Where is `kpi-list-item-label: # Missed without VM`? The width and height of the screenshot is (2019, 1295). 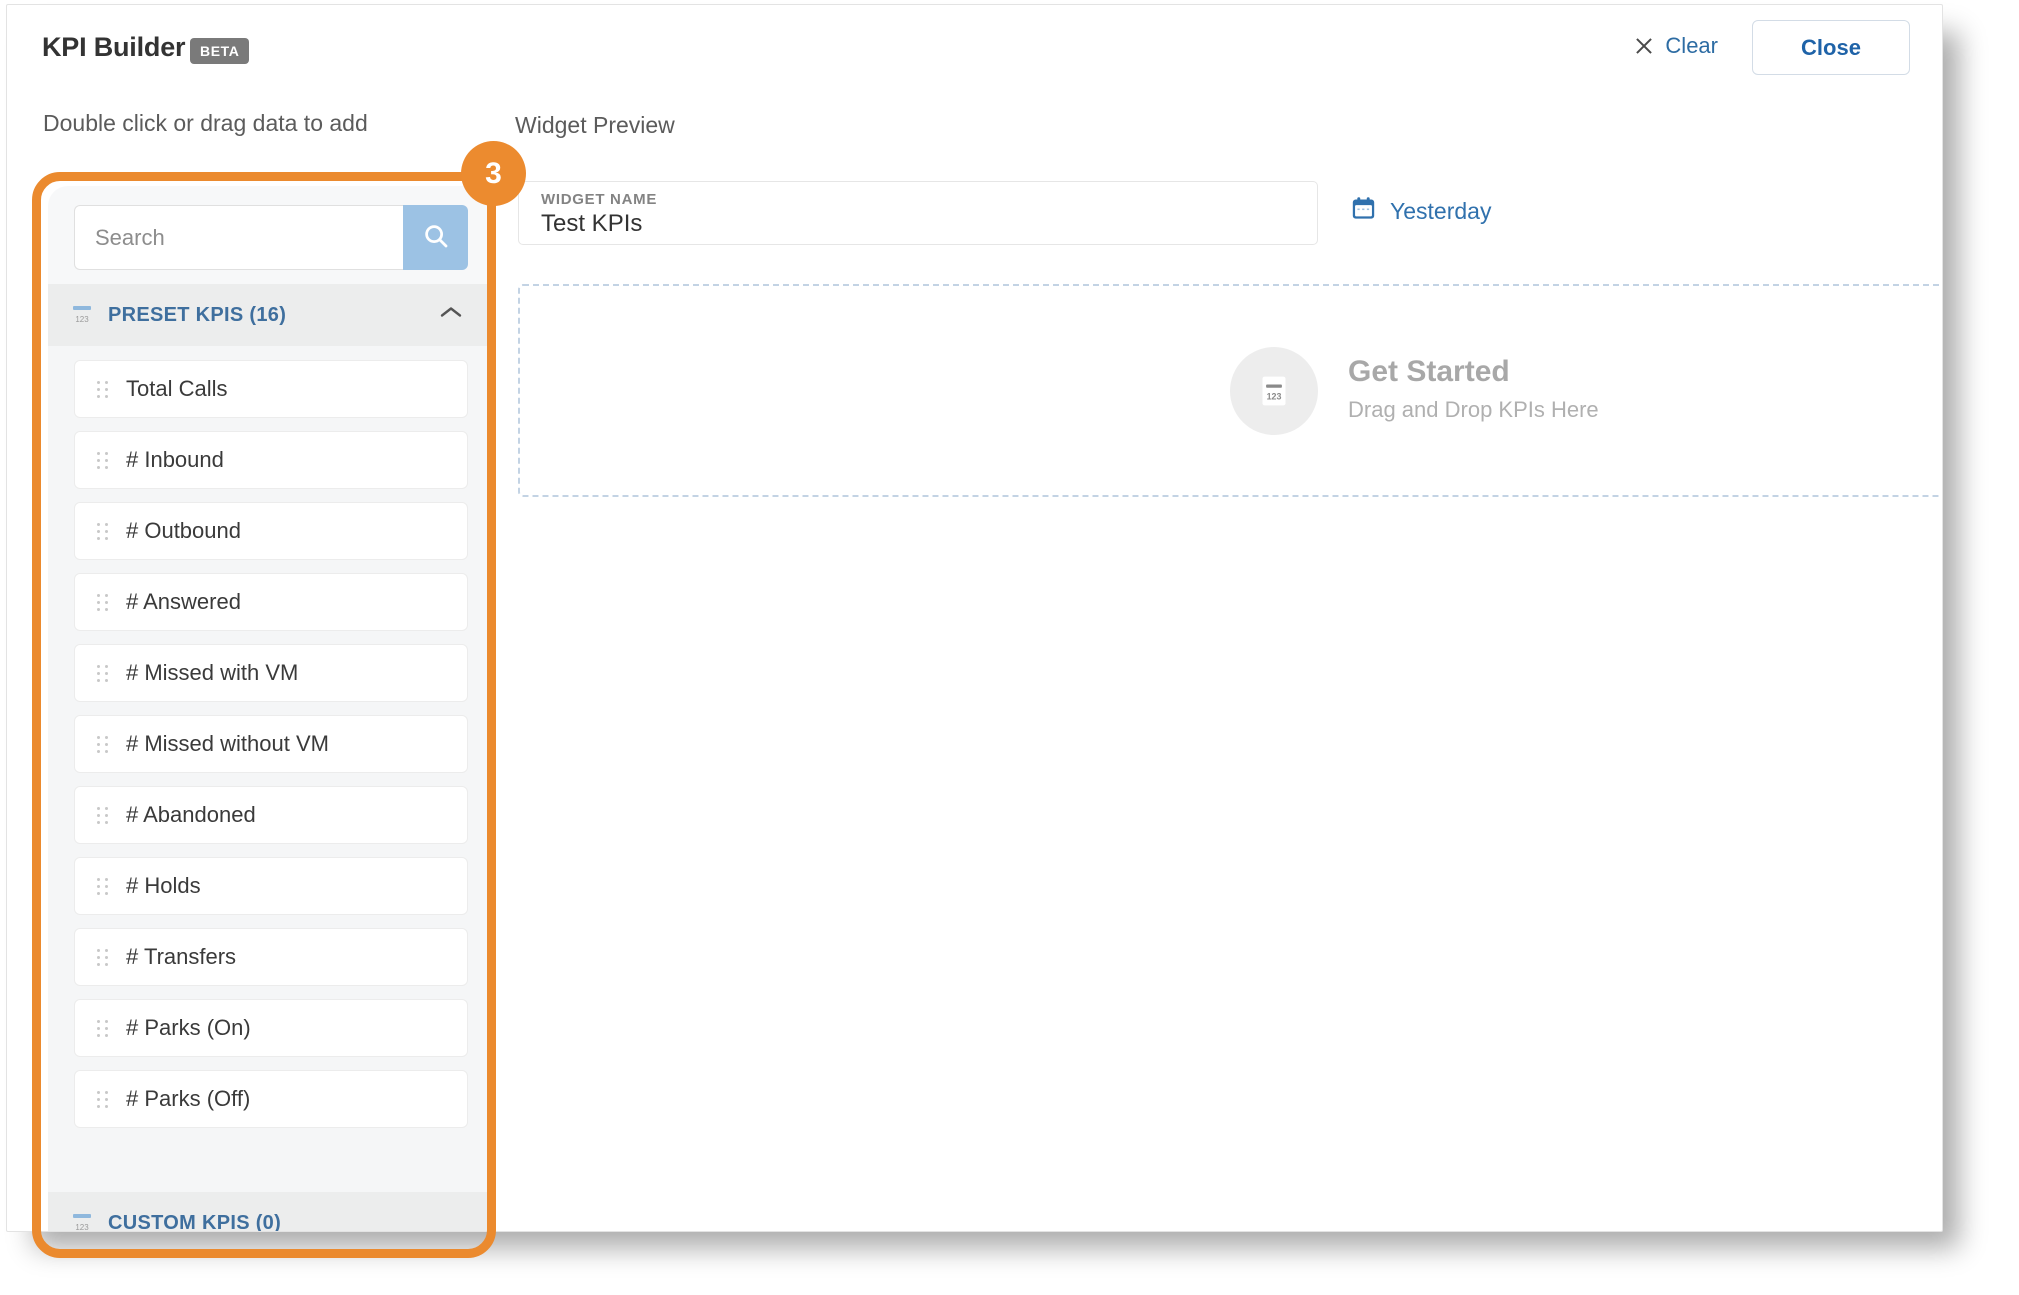
kpi-list-item-label: # Missed without VM is located at coordinates (227, 743).